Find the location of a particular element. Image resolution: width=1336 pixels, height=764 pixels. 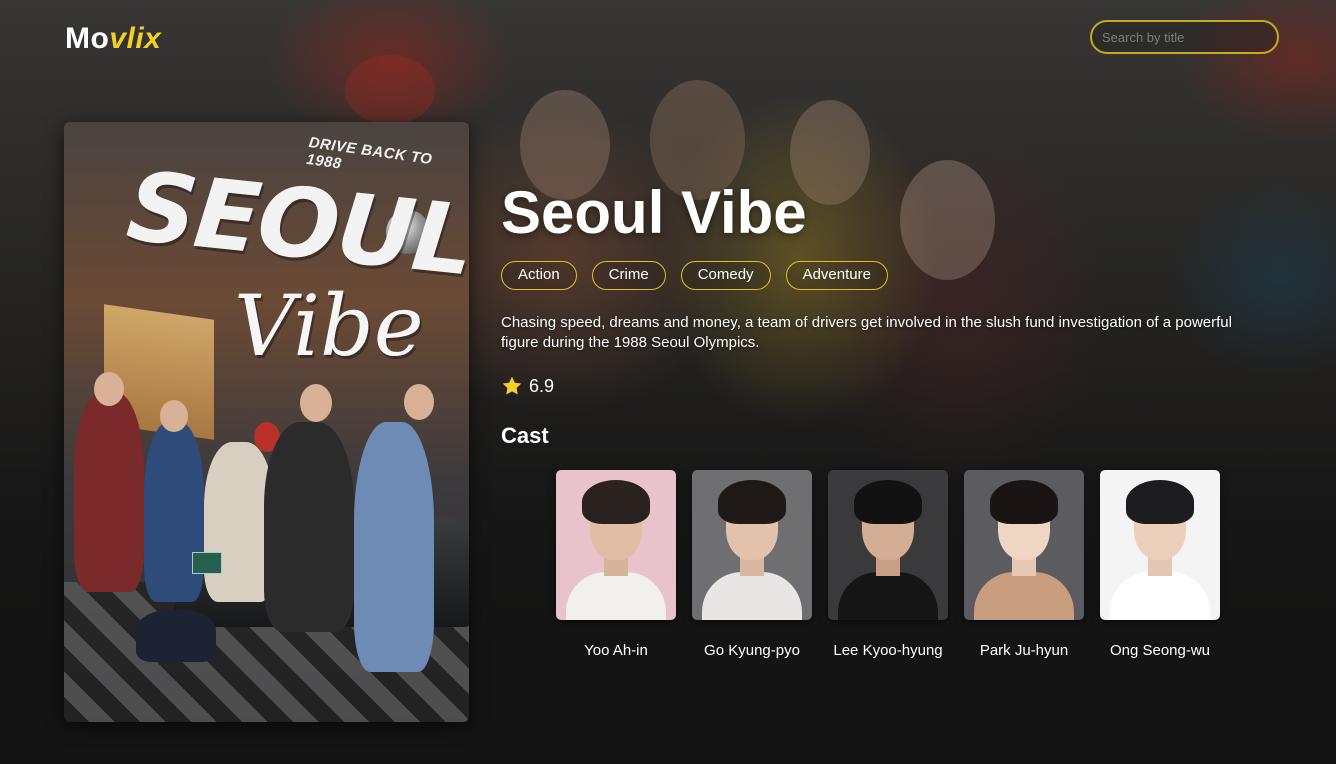

genre-list: Action Crime Comedy Adventure is located at coordinates (694, 275).